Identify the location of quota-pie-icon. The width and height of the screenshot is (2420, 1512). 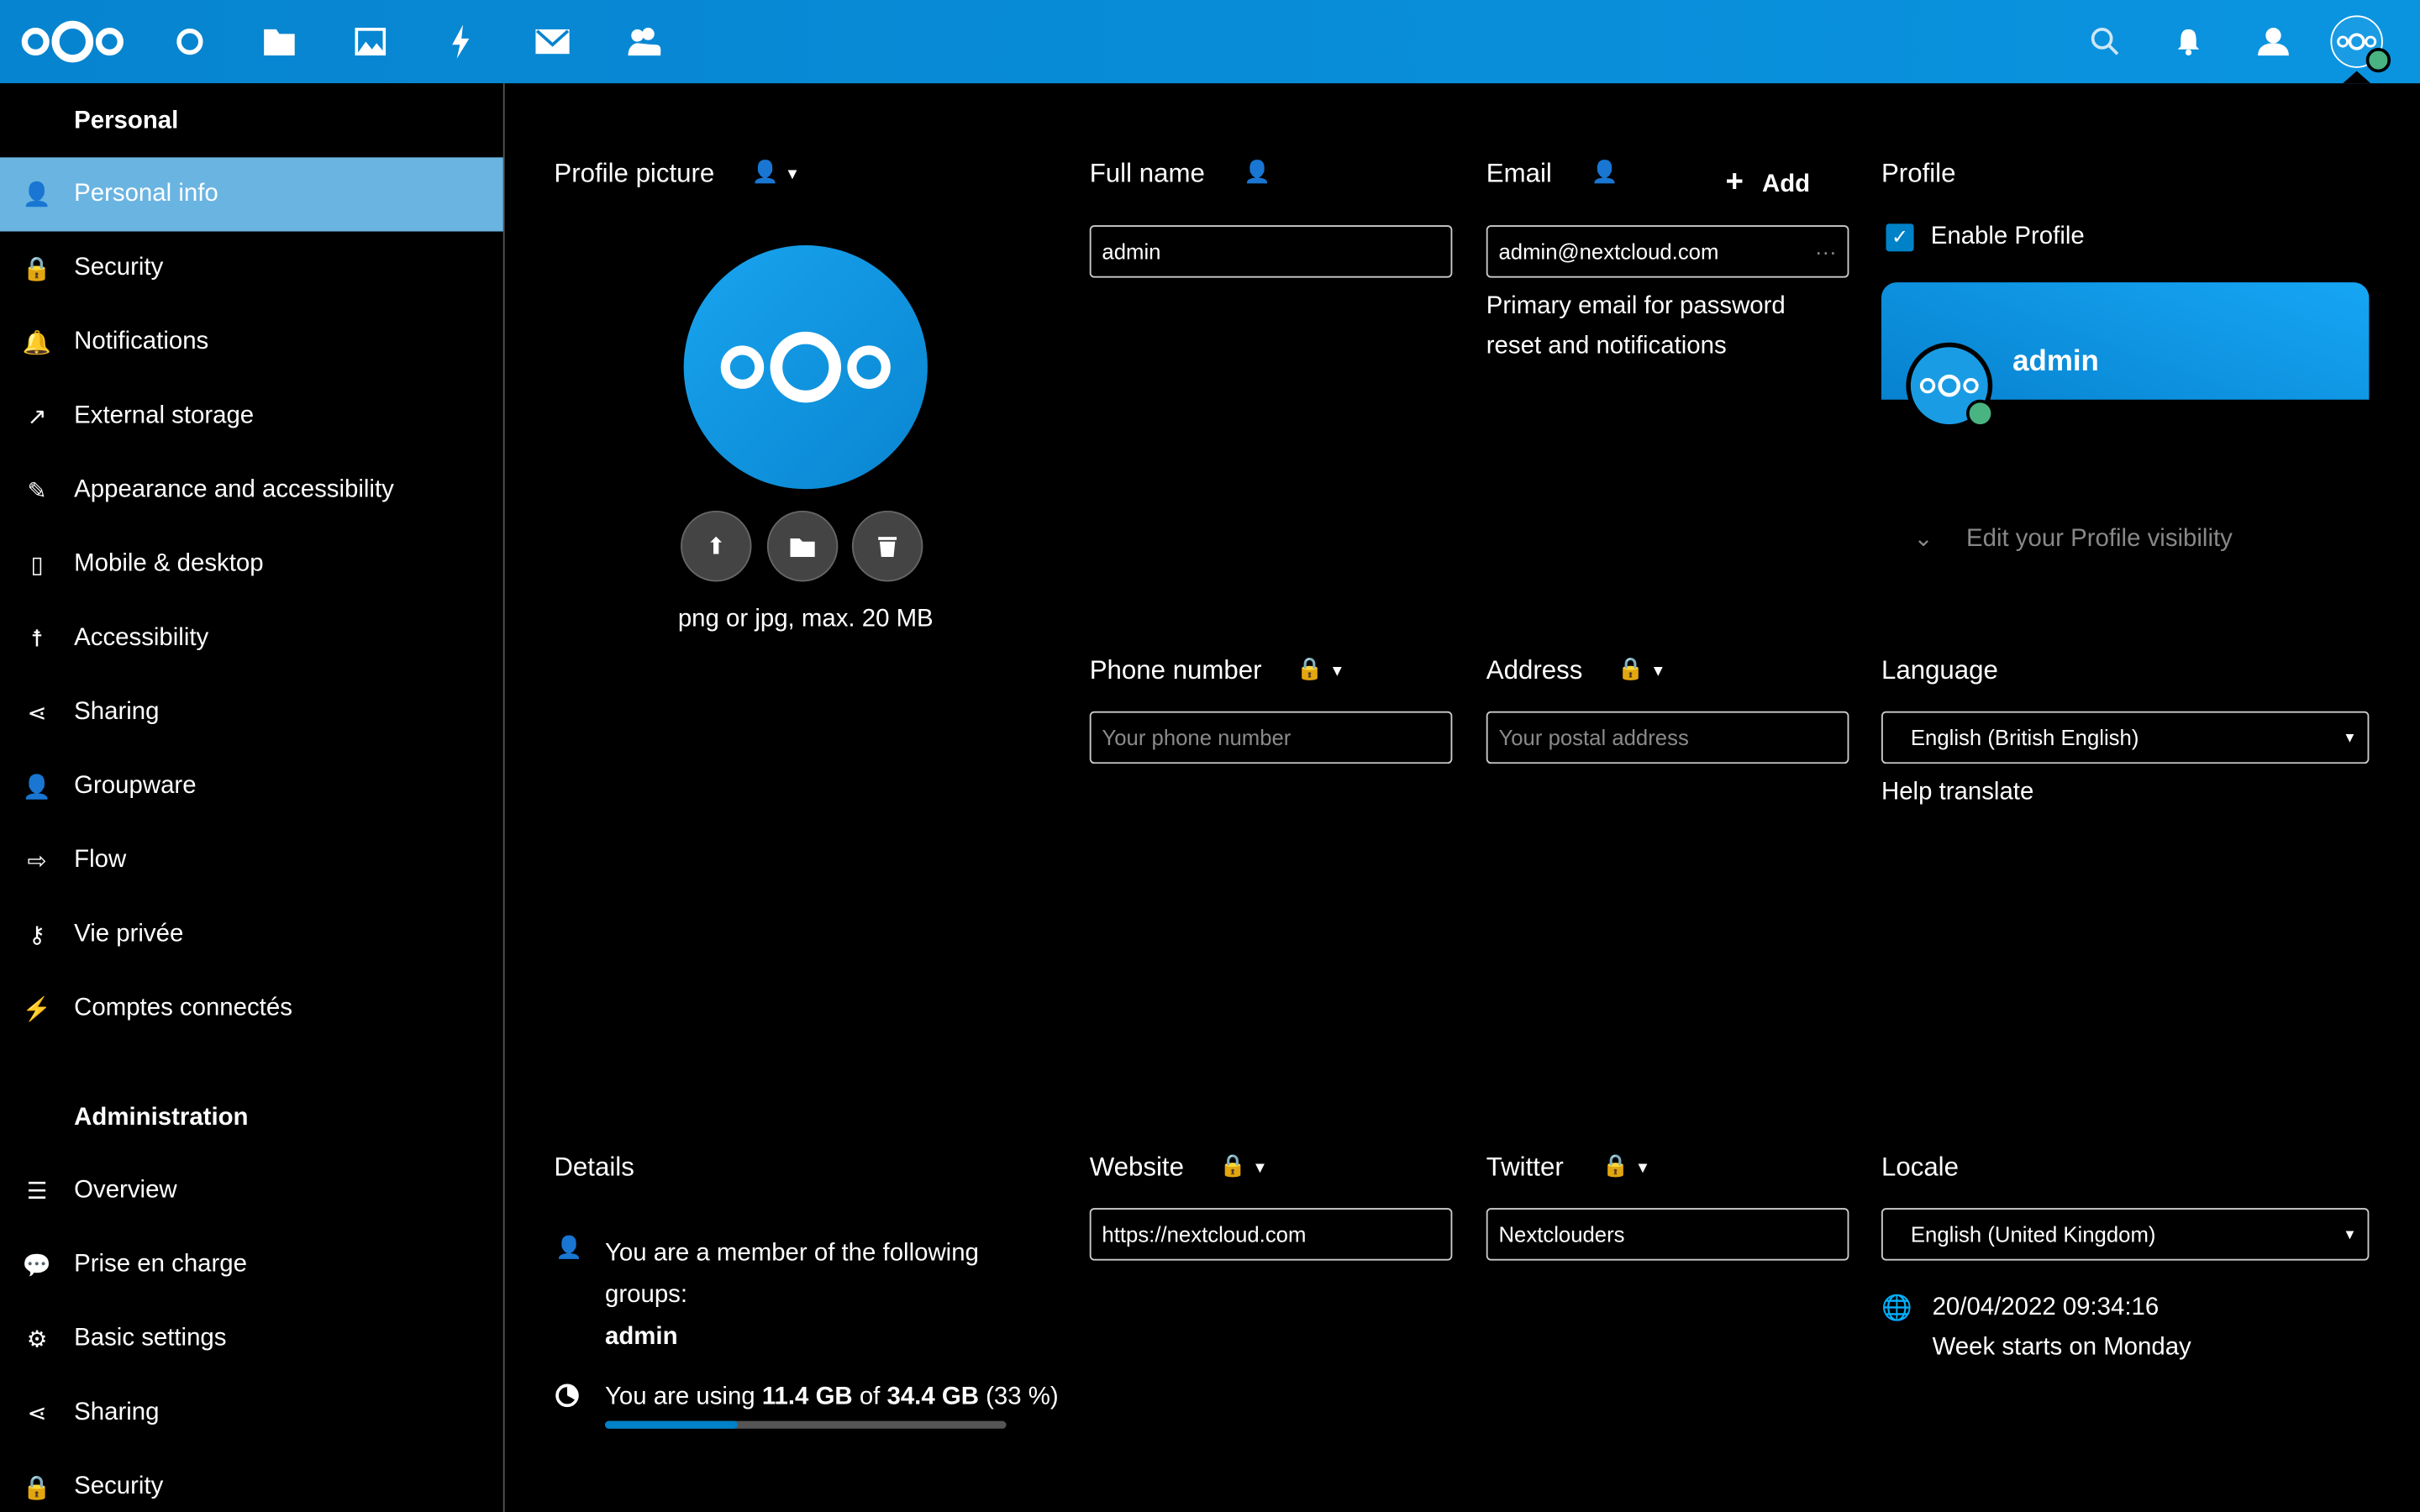
(567, 1395).